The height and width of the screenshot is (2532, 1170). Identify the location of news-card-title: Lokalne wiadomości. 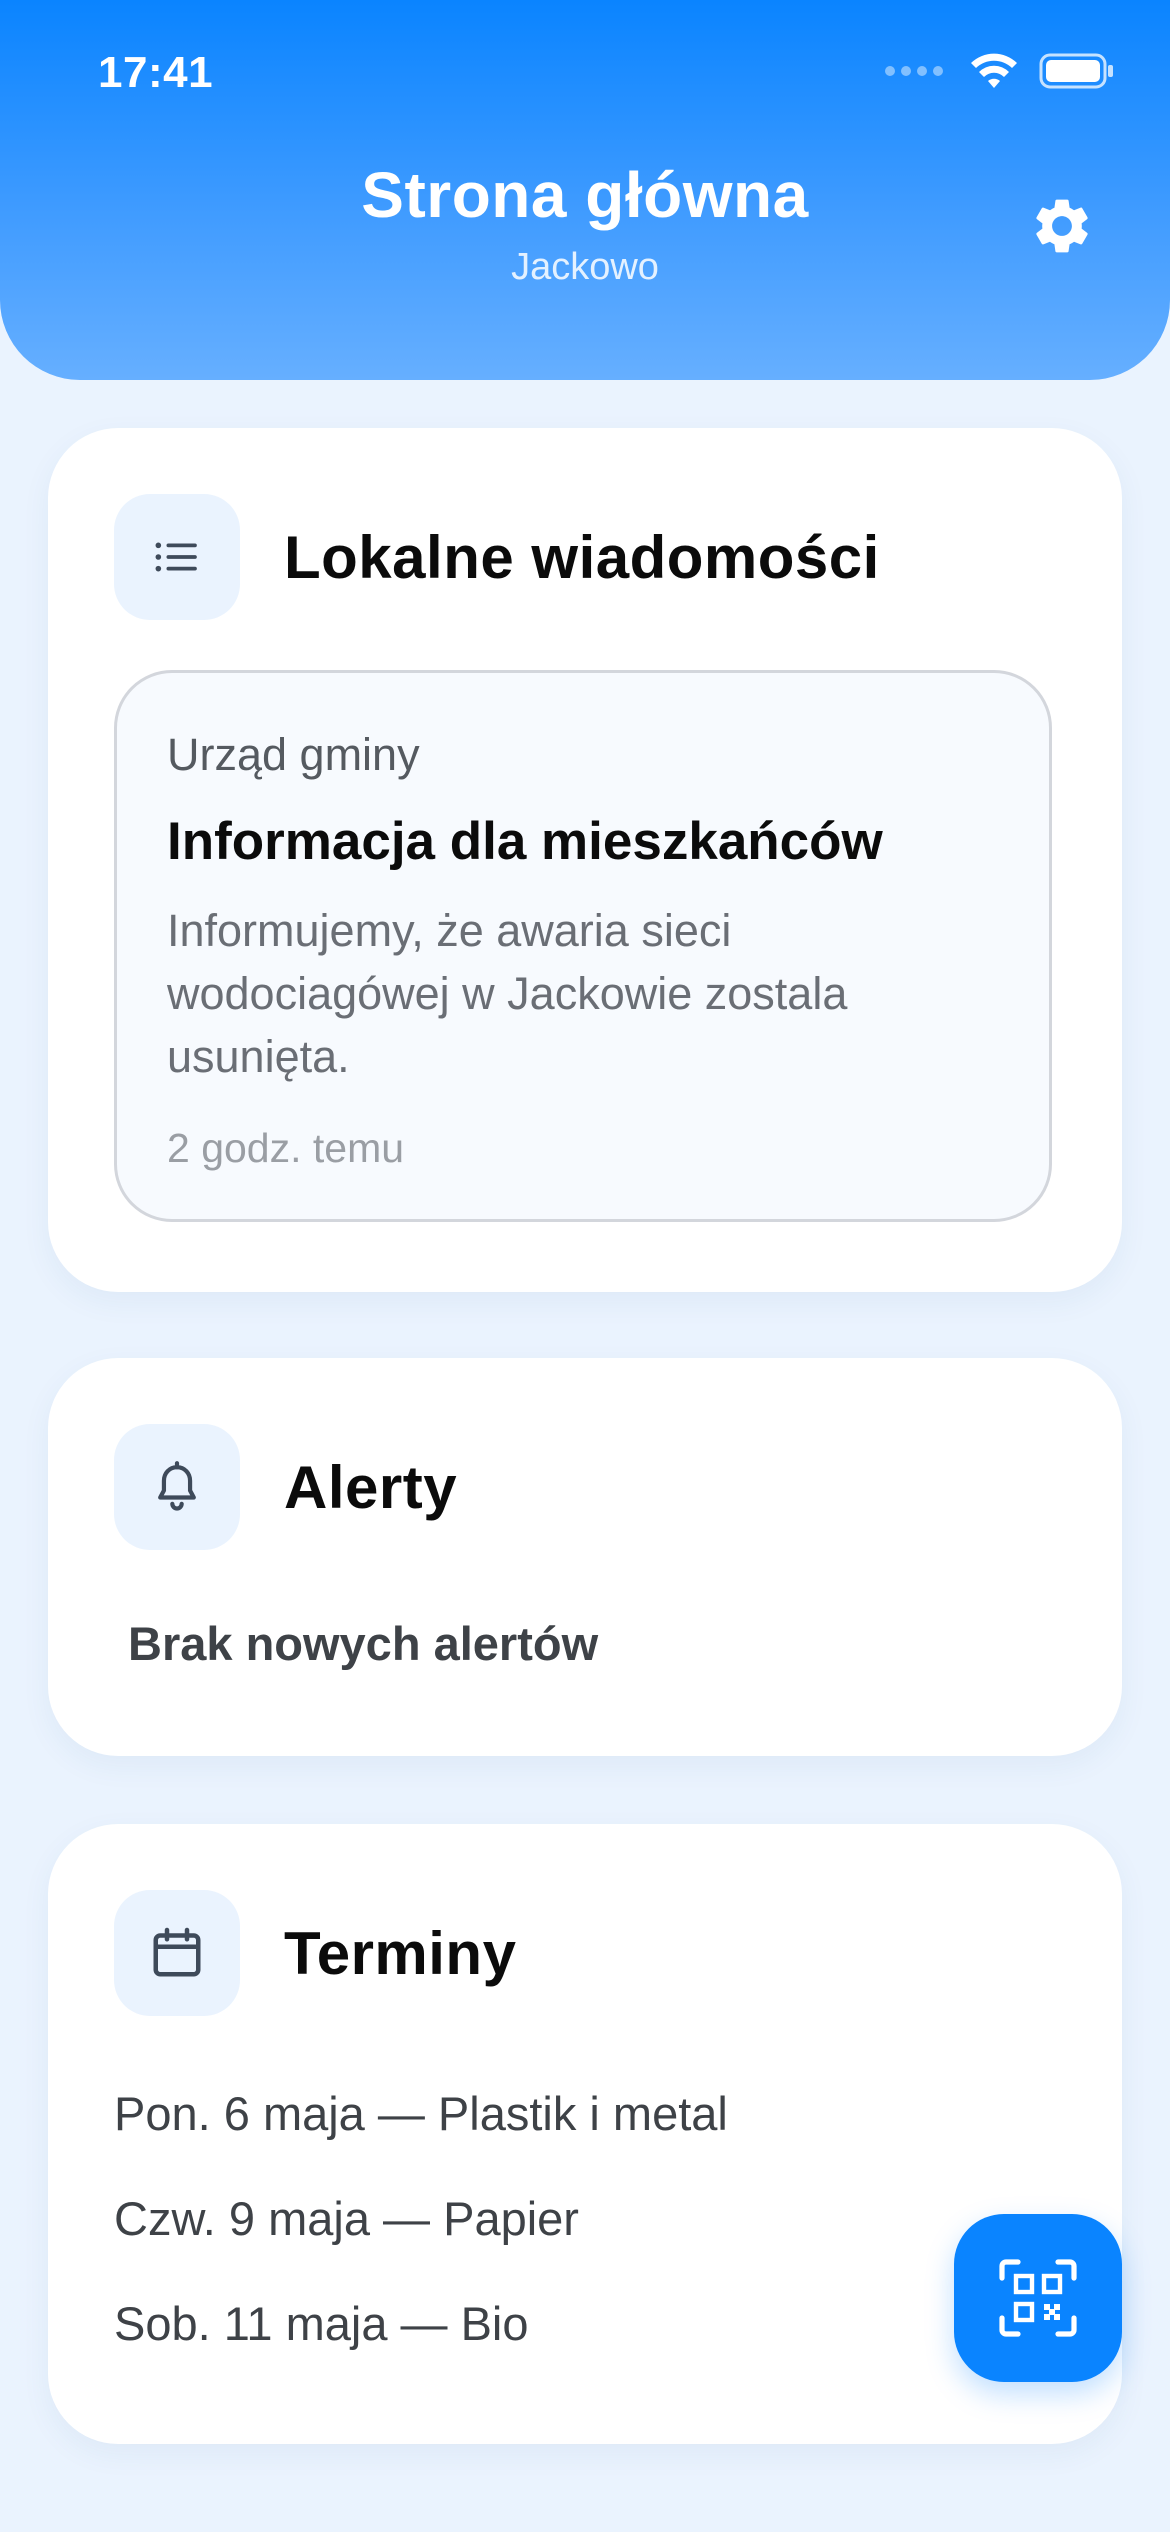
(582, 557).